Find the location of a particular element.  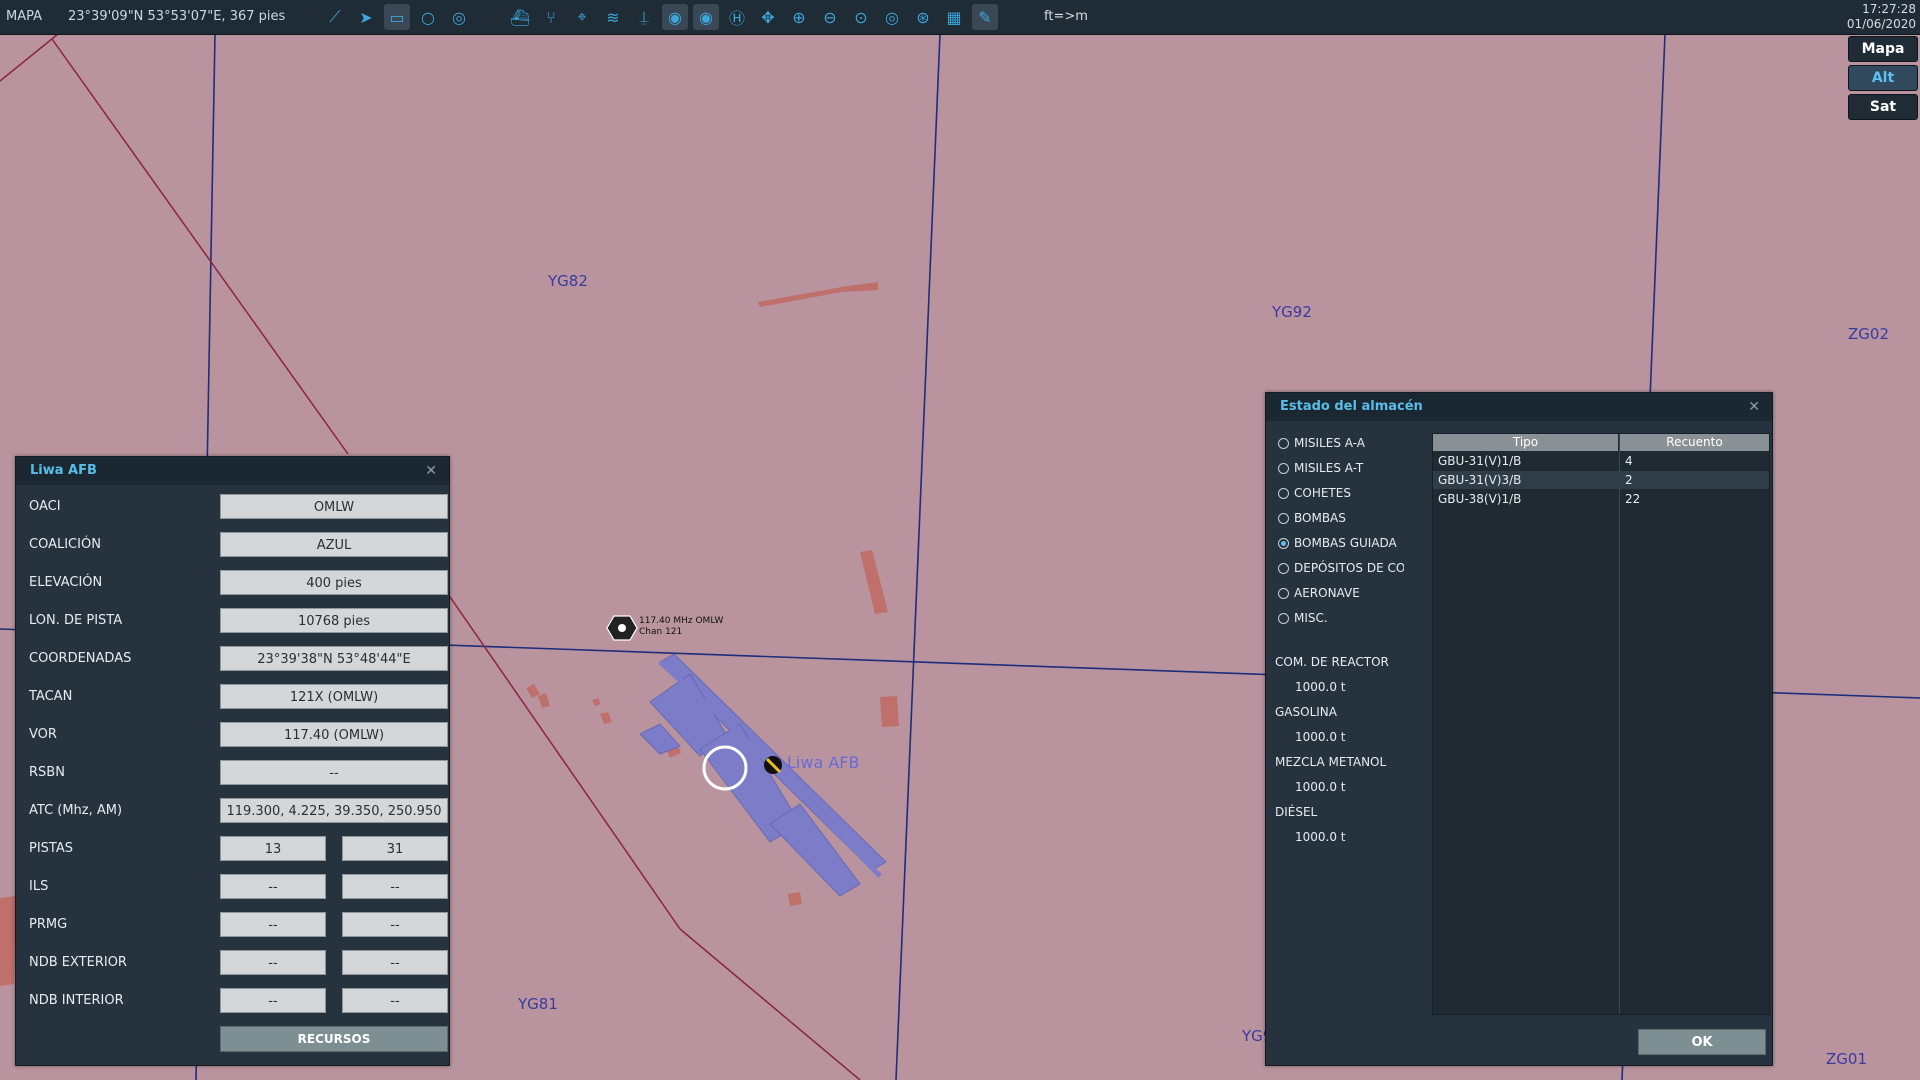

category-radio: MISC. is located at coordinates (1341, 618).